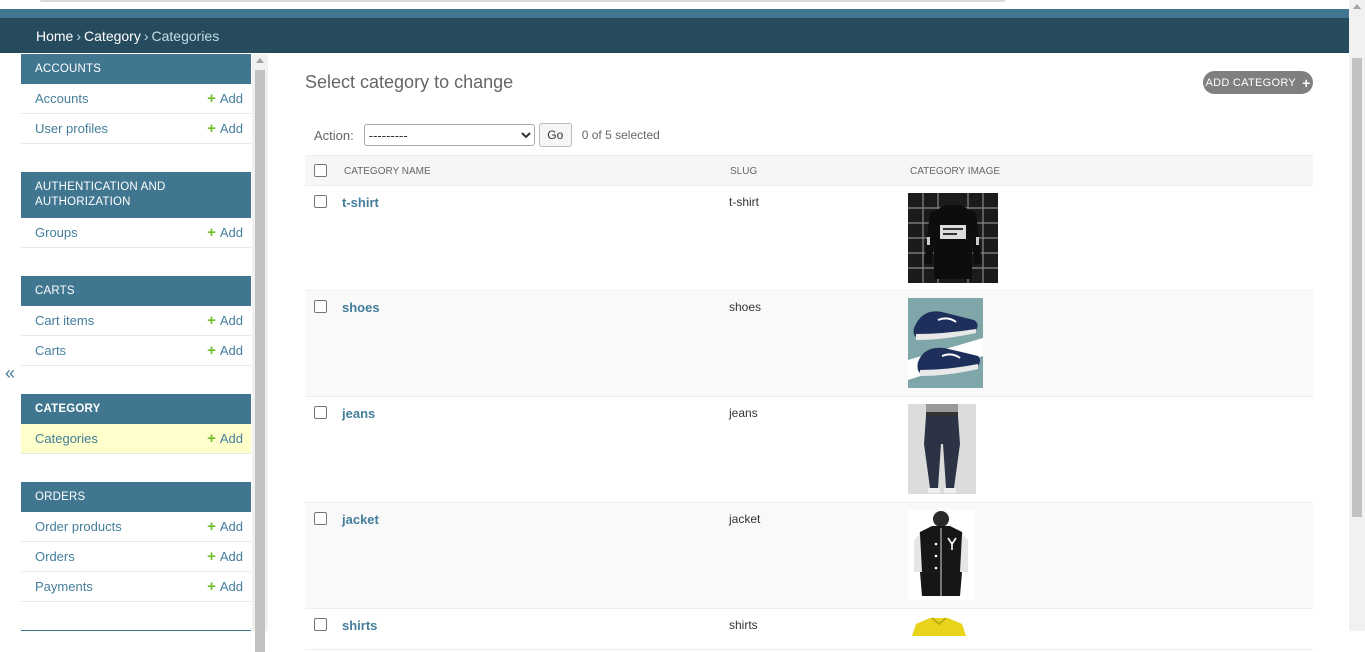  What do you see at coordinates (743, 413) in the screenshot?
I see `category-slug: jeans` at bounding box center [743, 413].